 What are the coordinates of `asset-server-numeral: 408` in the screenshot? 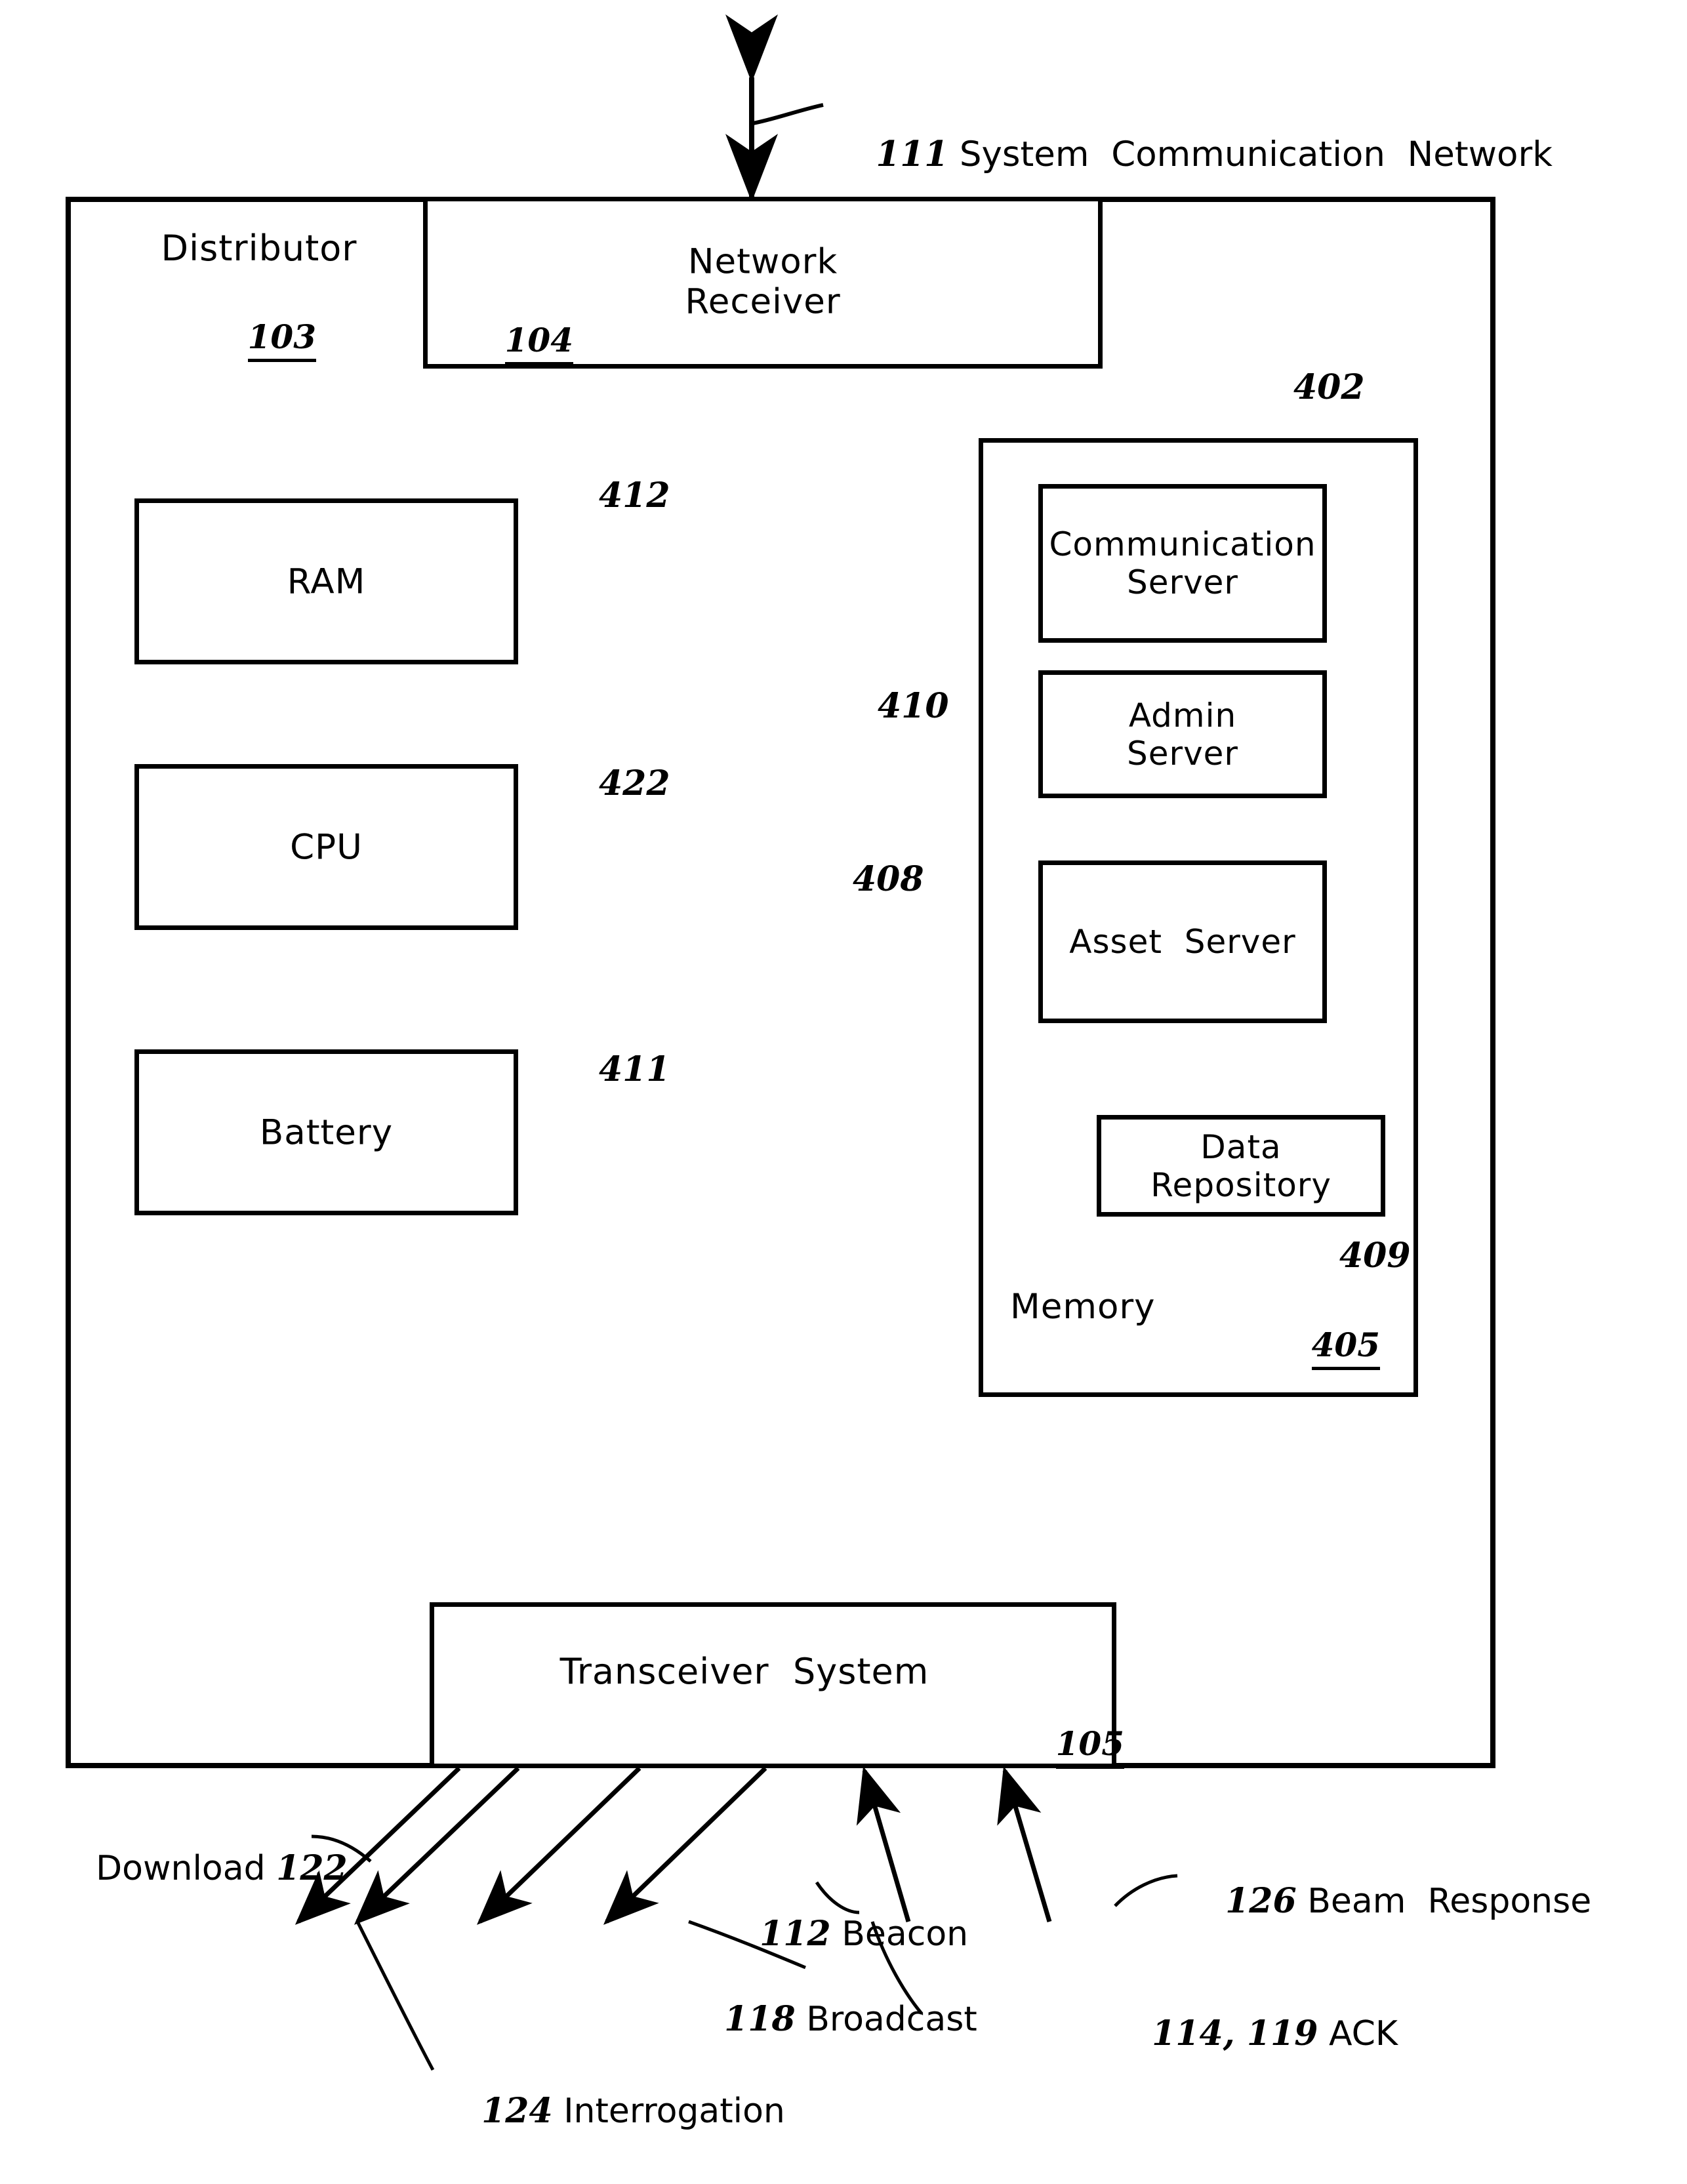 It's located at (888, 879).